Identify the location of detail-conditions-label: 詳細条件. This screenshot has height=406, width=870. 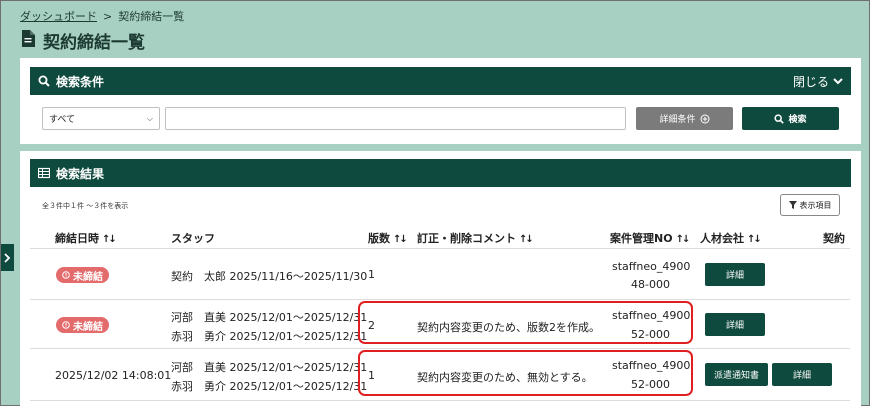
(677, 120).